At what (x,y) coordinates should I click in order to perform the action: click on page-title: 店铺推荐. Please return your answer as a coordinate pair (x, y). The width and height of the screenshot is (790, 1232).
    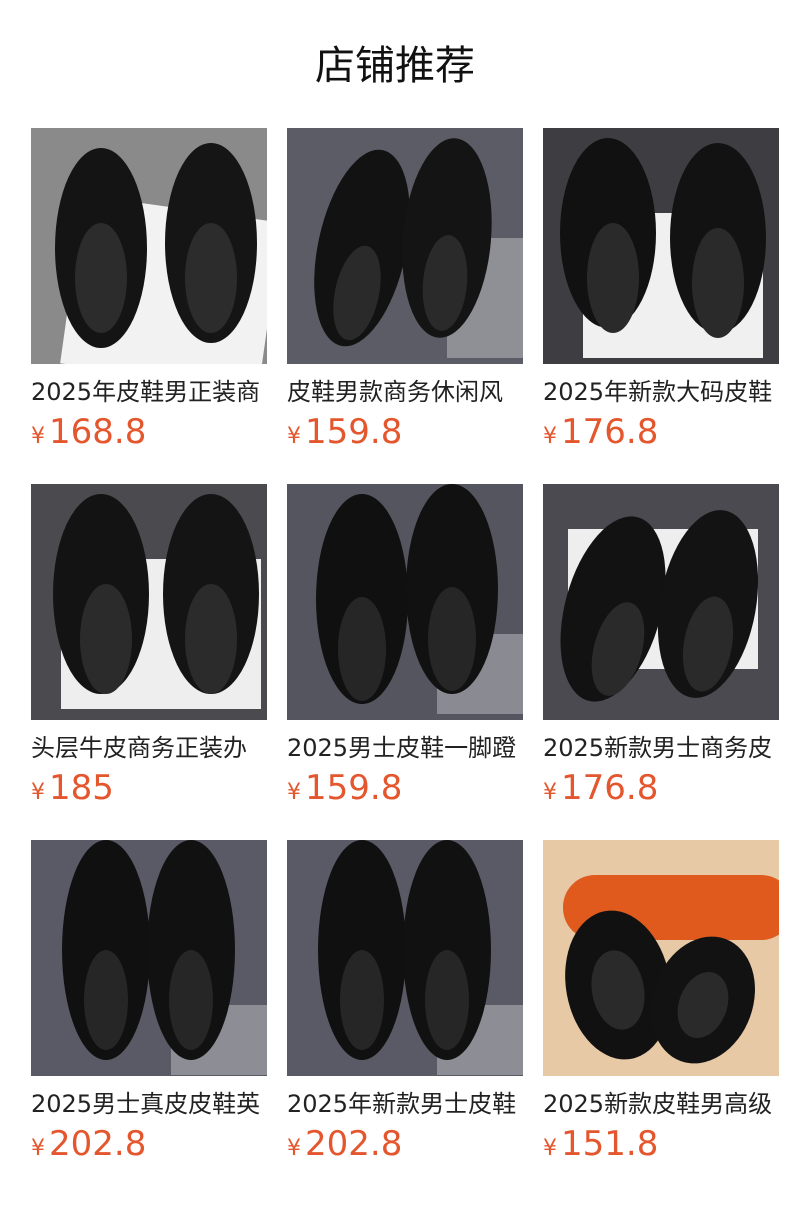
    Looking at the image, I should click on (395, 66).